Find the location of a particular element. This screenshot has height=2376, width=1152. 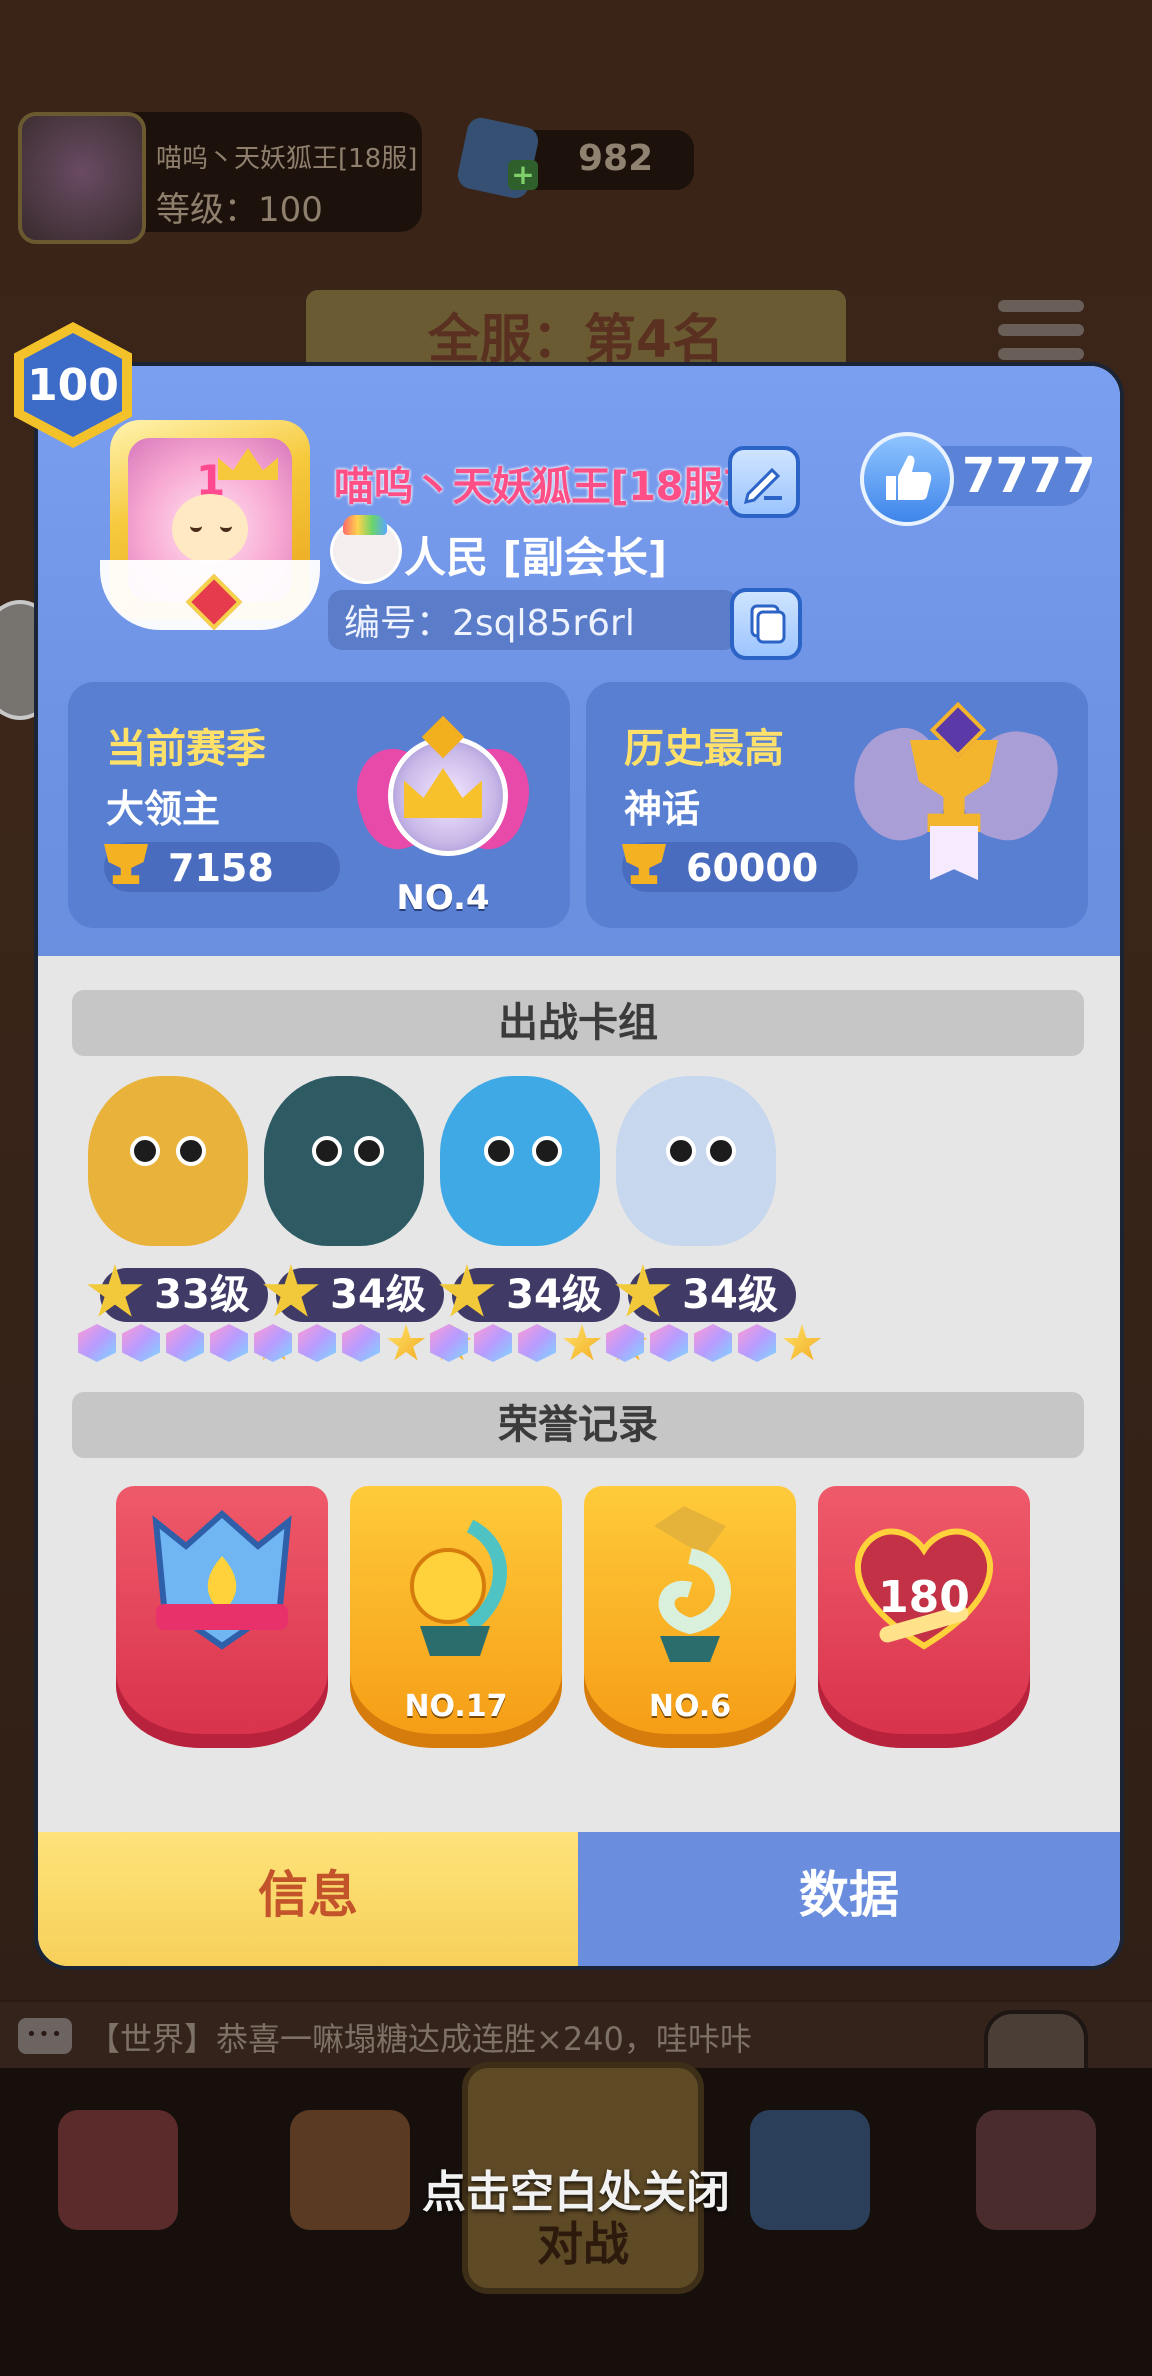

hero-level-badge: 33级 is located at coordinates (177, 1293).